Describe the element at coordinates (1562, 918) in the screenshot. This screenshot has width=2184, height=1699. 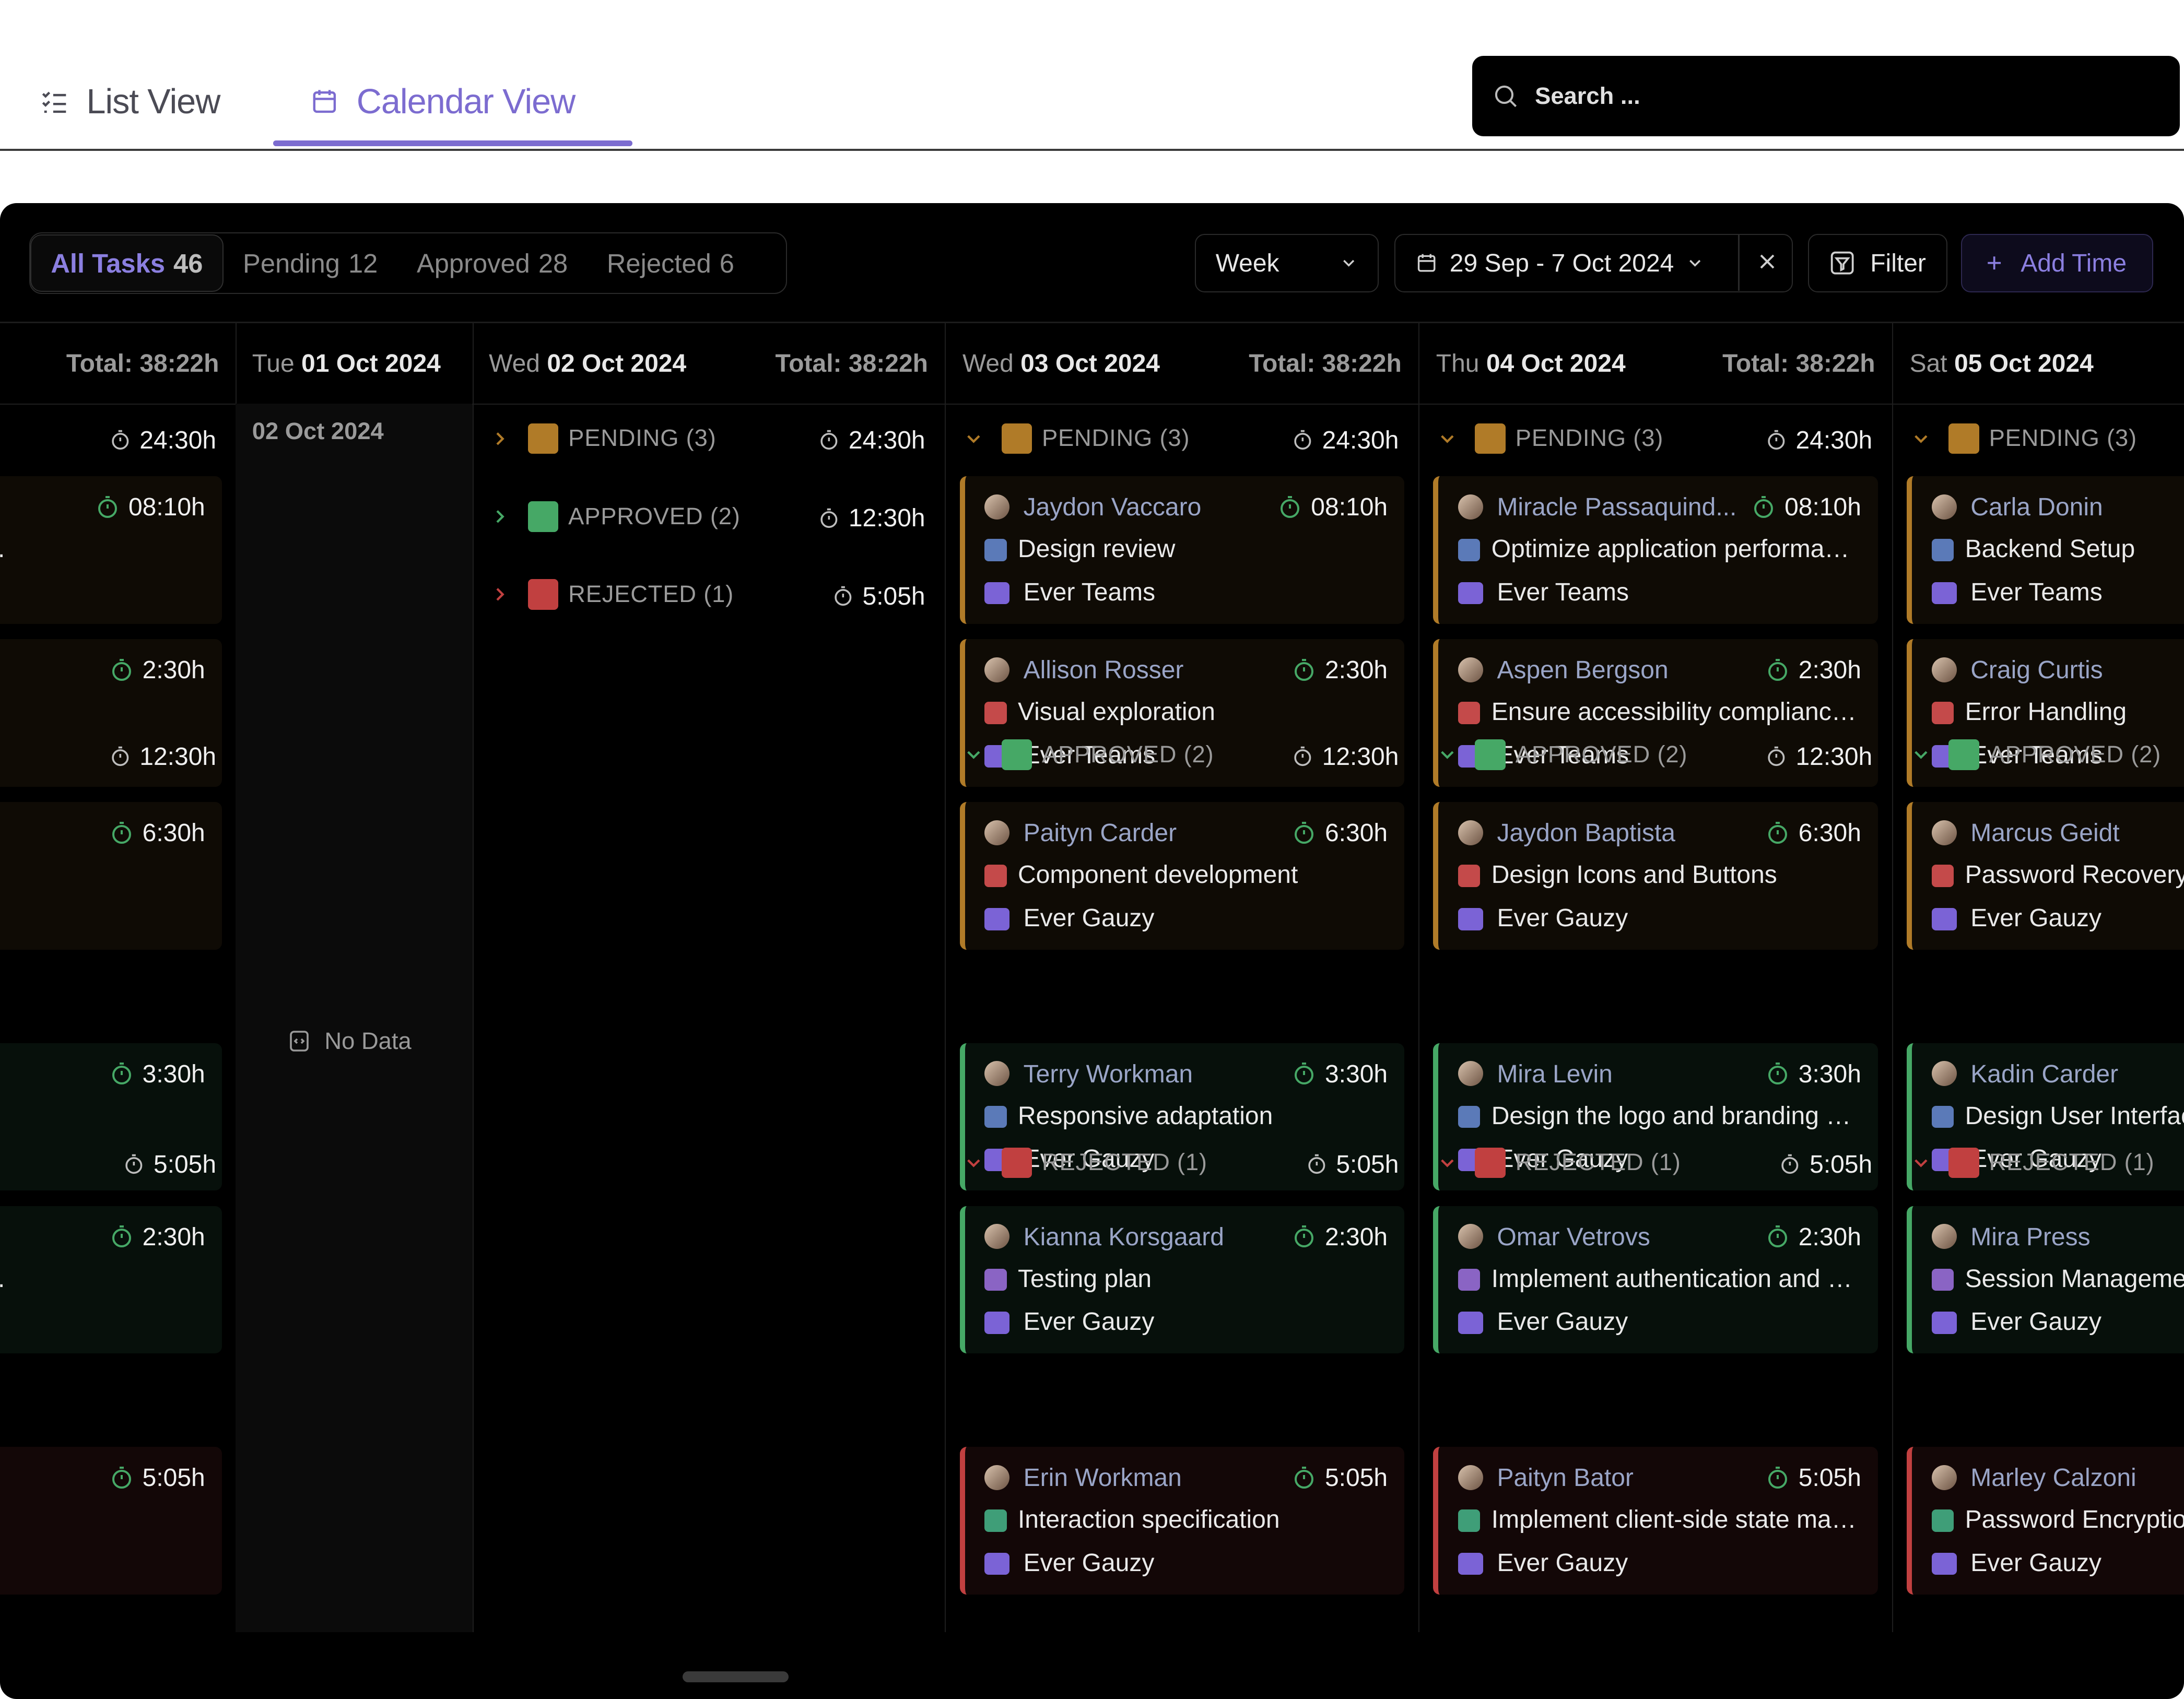
I see `project-name: Ever Gauzy` at that location.